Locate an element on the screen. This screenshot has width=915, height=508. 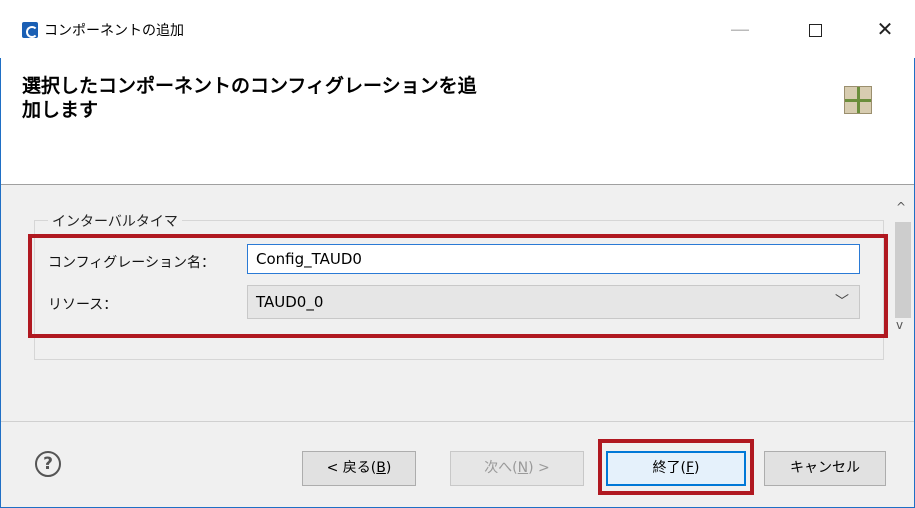
title-bar: コンポーネントの追加 — ✕ is located at coordinates (457, 29).